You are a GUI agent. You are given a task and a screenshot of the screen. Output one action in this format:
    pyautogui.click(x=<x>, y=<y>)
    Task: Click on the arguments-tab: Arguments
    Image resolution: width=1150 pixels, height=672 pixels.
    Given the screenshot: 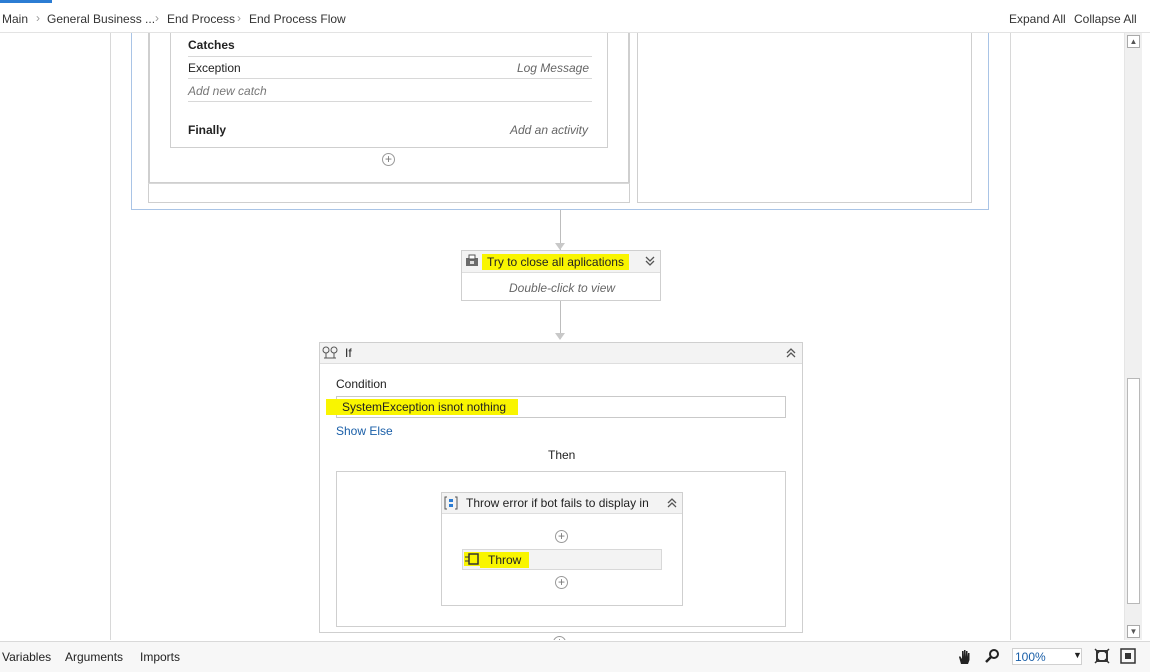 What is the action you would take?
    pyautogui.click(x=94, y=657)
    